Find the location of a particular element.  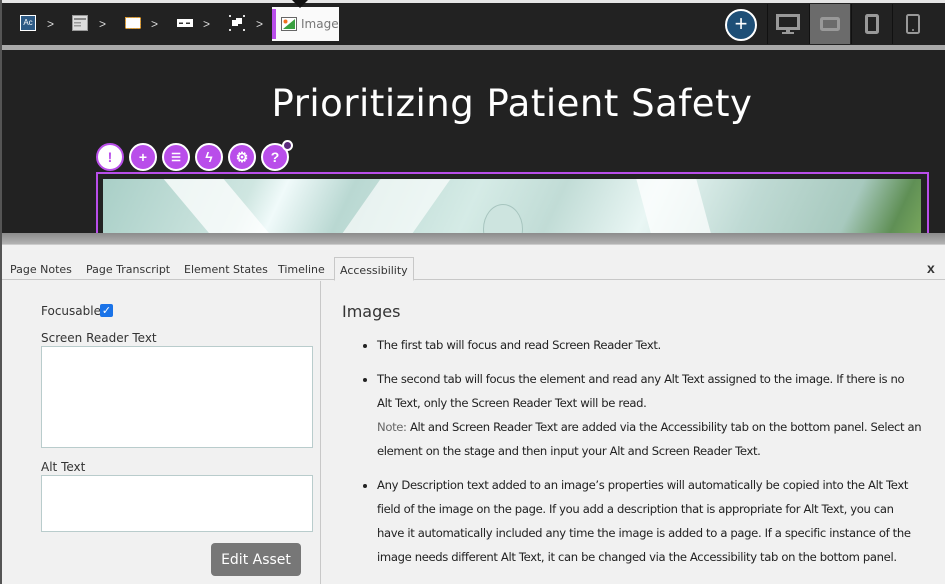

tablet-landscape-icon is located at coordinates (830, 24).